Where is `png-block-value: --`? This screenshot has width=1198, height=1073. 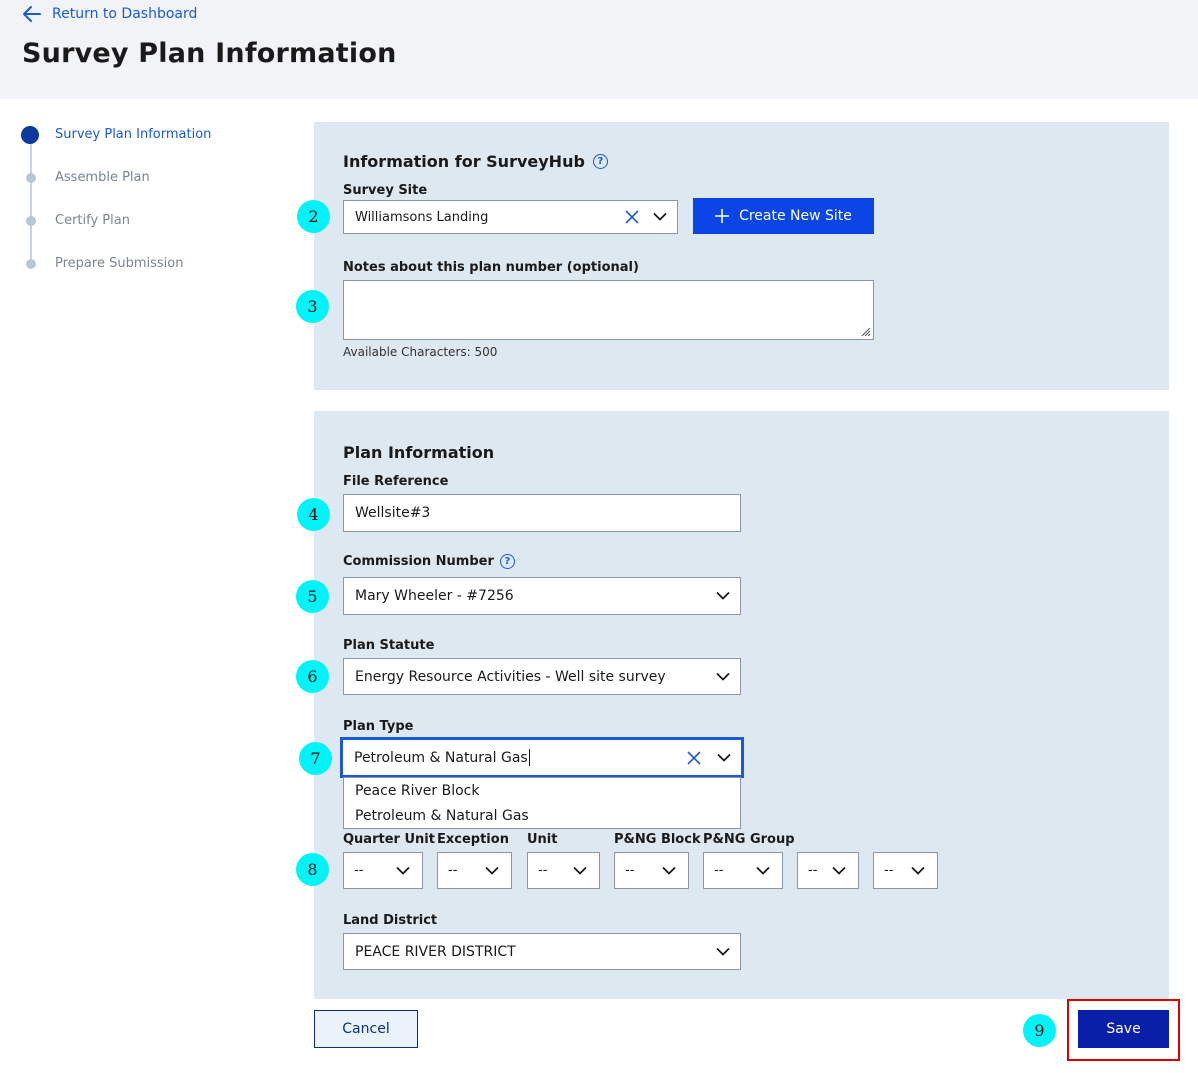
png-block-value: -- is located at coordinates (630, 870).